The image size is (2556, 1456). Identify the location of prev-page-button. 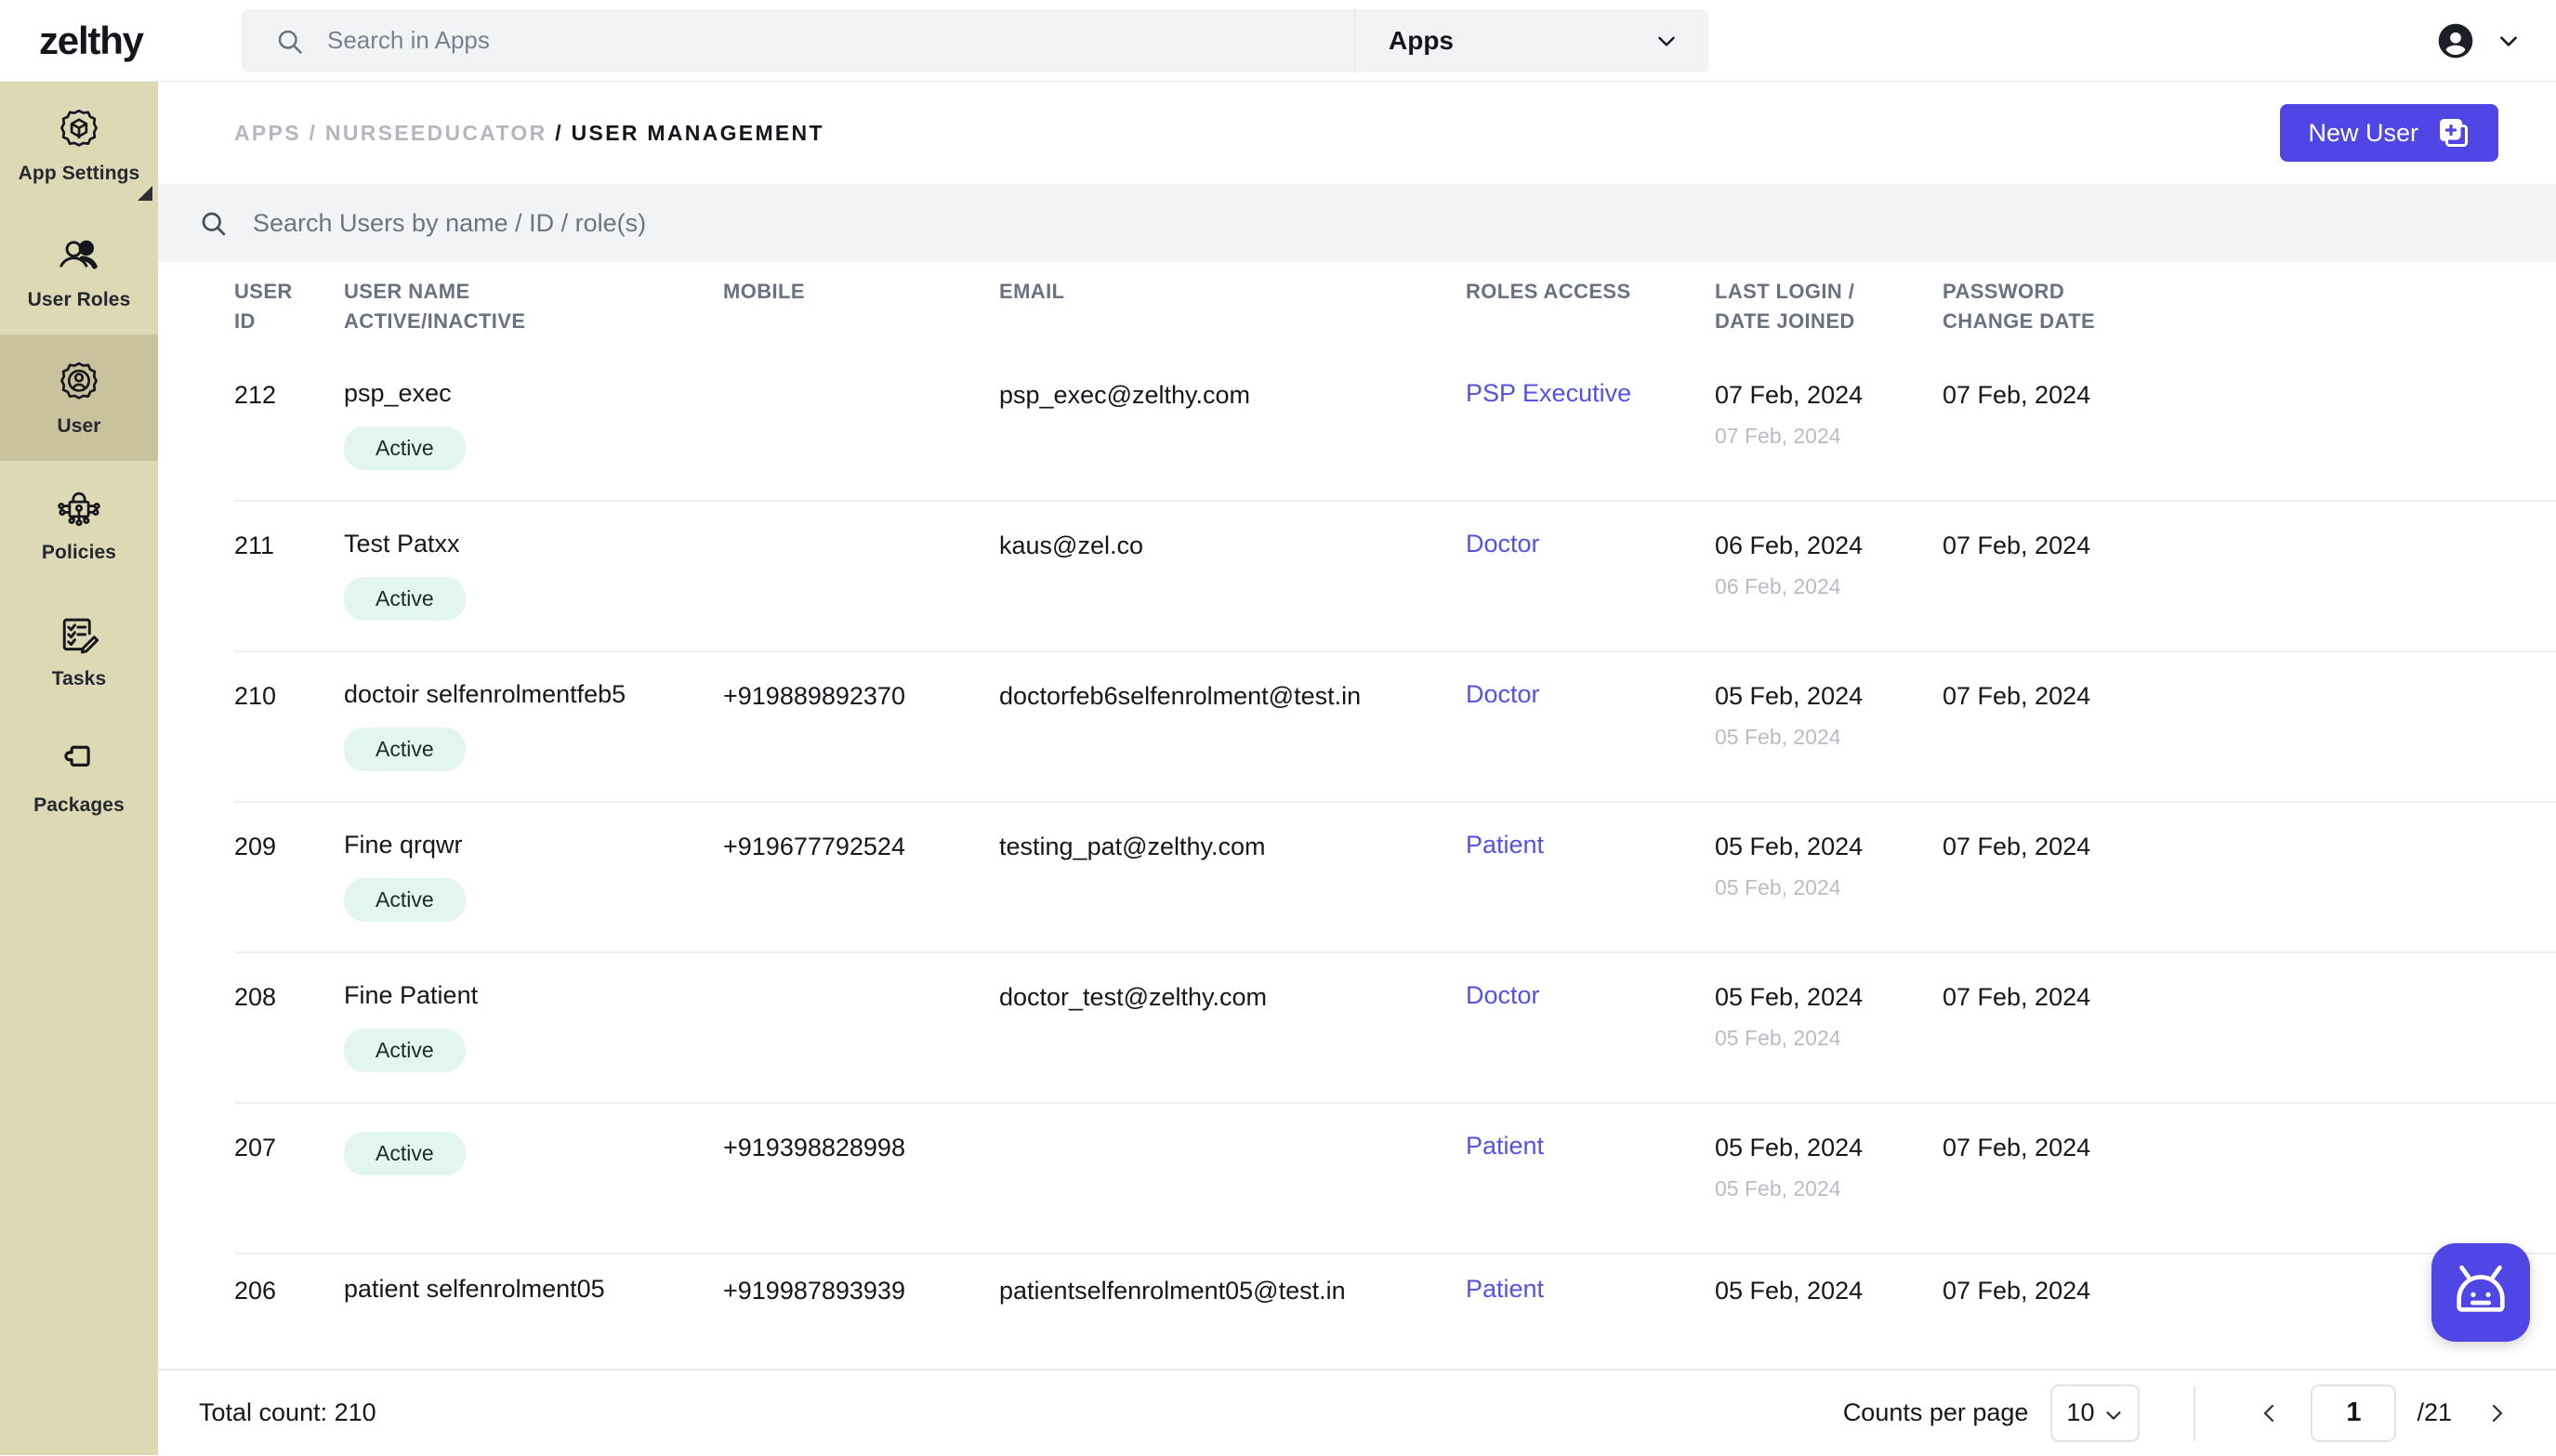
(2269, 1413).